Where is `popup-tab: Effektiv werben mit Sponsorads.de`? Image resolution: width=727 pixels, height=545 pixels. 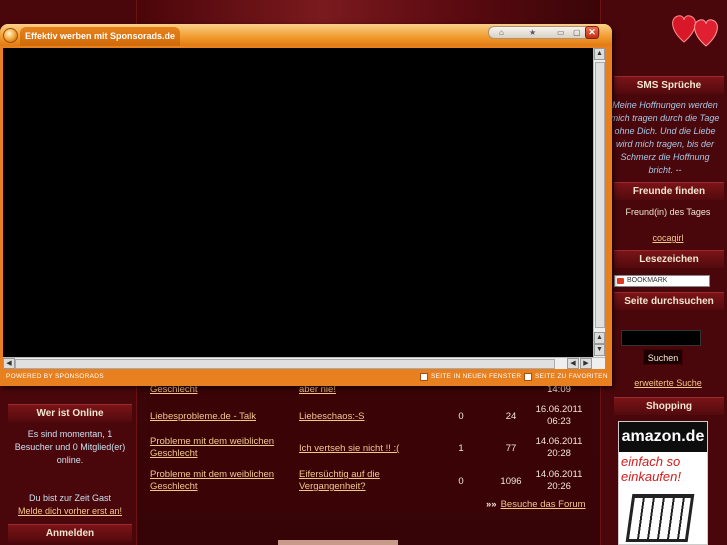 popup-tab: Effektiv werben mit Sponsorads.de is located at coordinates (100, 36).